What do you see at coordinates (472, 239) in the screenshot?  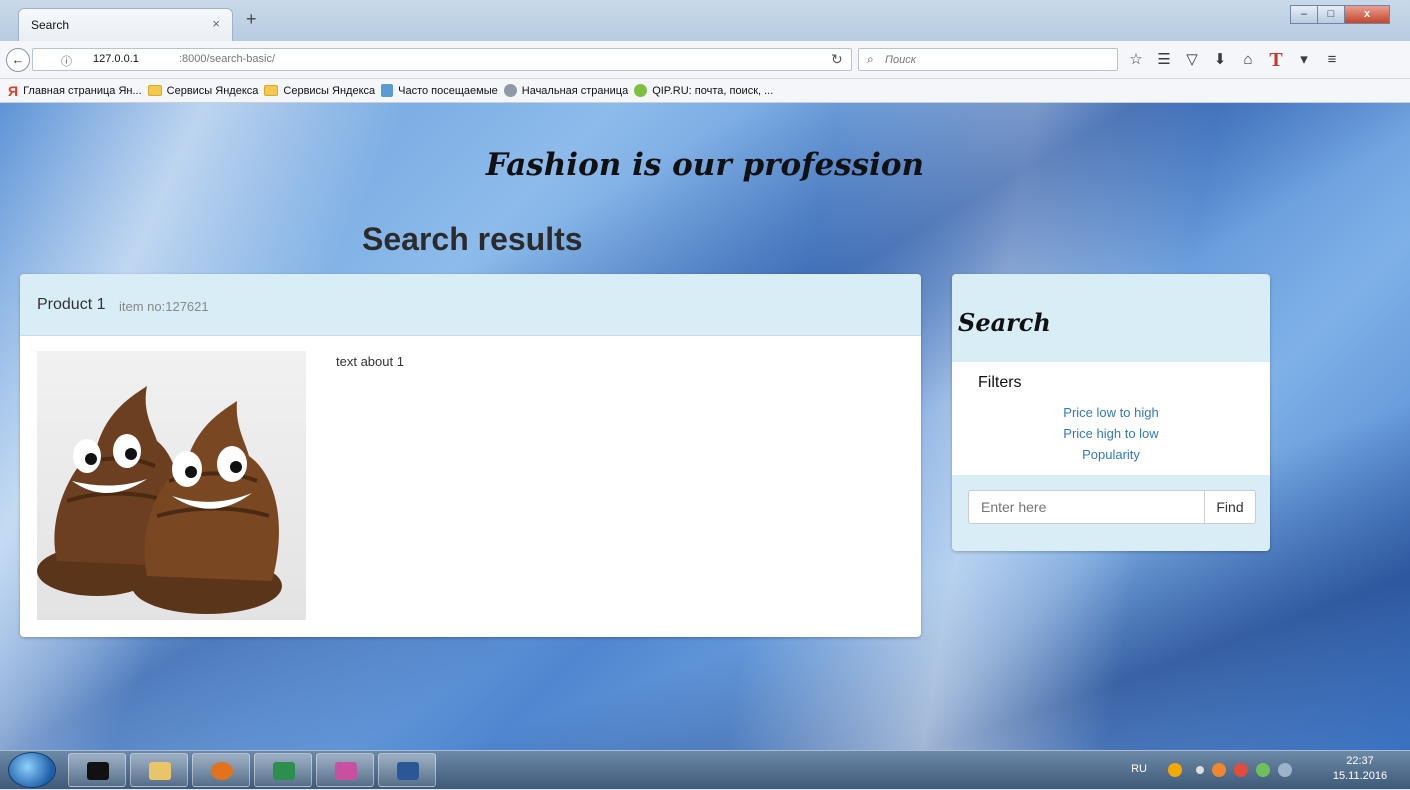 I see `page-title: Search results` at bounding box center [472, 239].